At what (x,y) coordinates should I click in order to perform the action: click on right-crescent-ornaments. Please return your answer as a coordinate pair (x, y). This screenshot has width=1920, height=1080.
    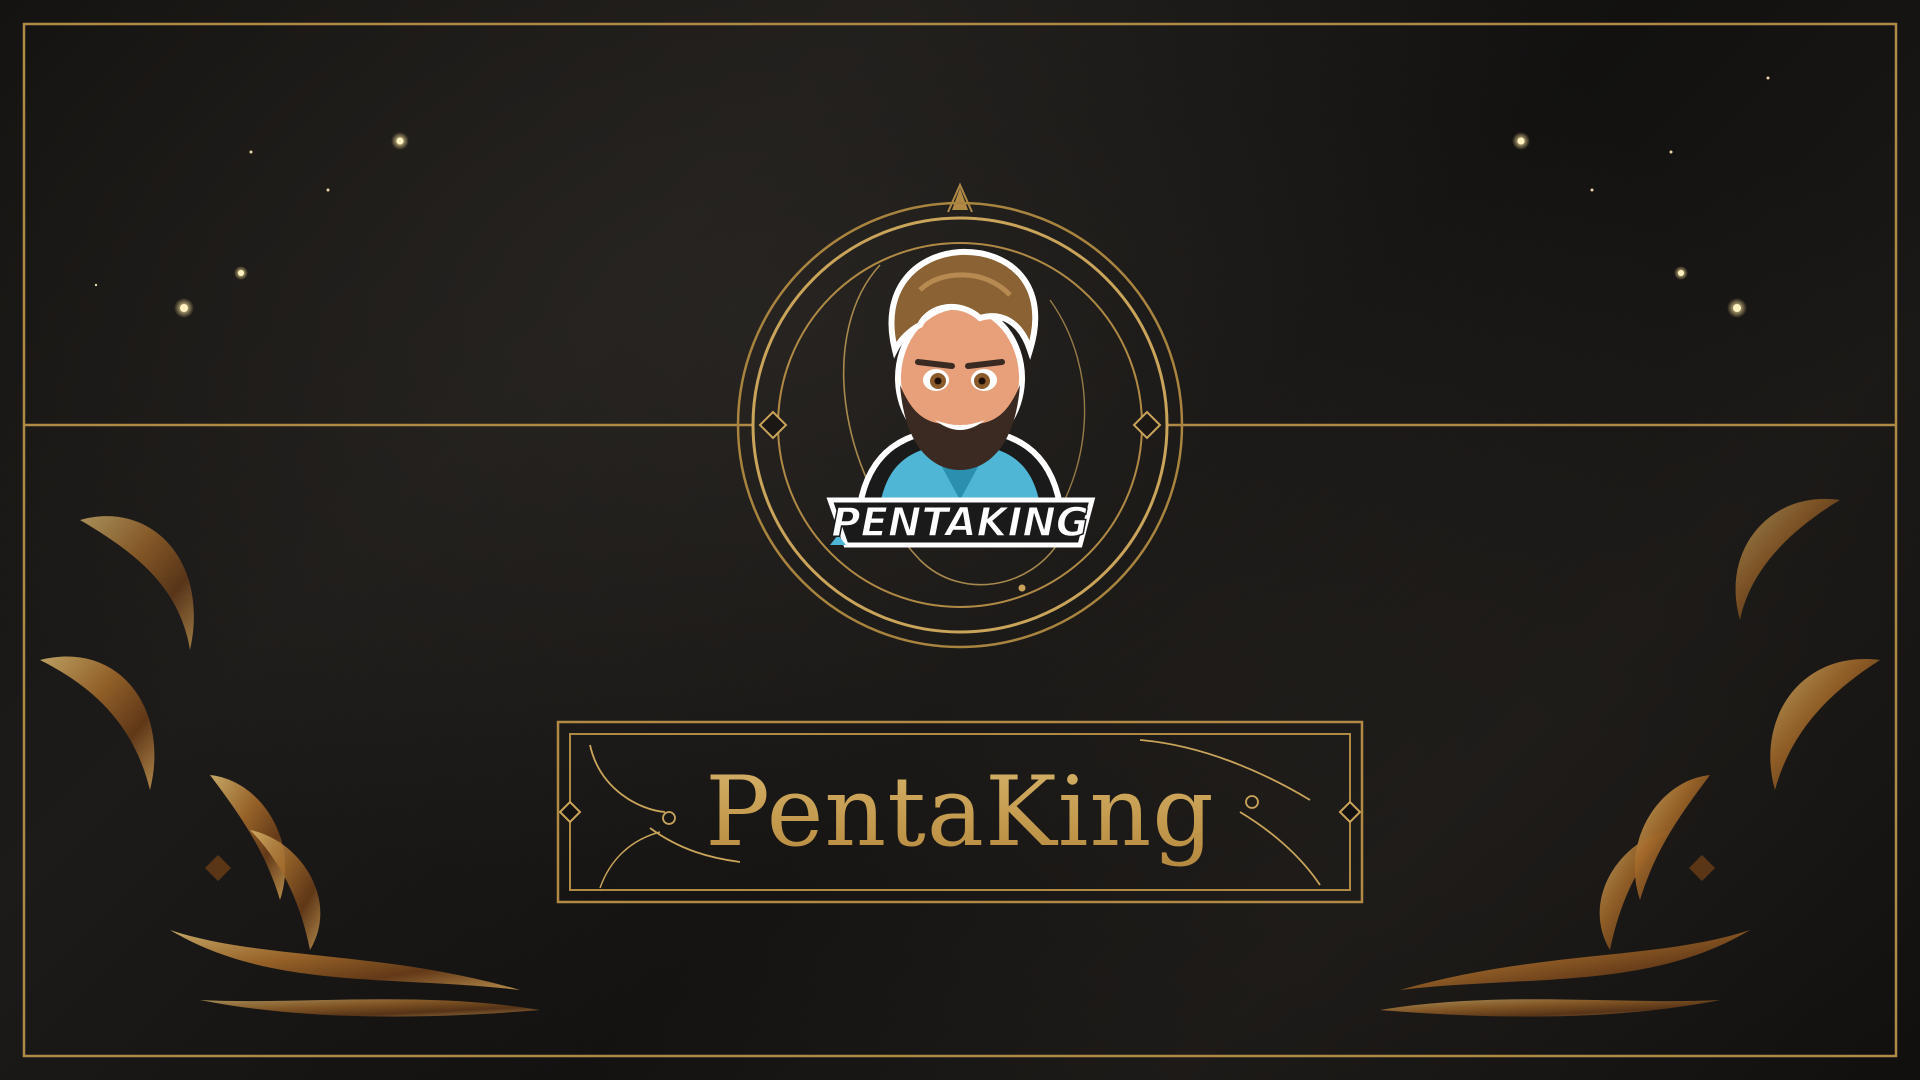
    Looking at the image, I should click on (1630, 757).